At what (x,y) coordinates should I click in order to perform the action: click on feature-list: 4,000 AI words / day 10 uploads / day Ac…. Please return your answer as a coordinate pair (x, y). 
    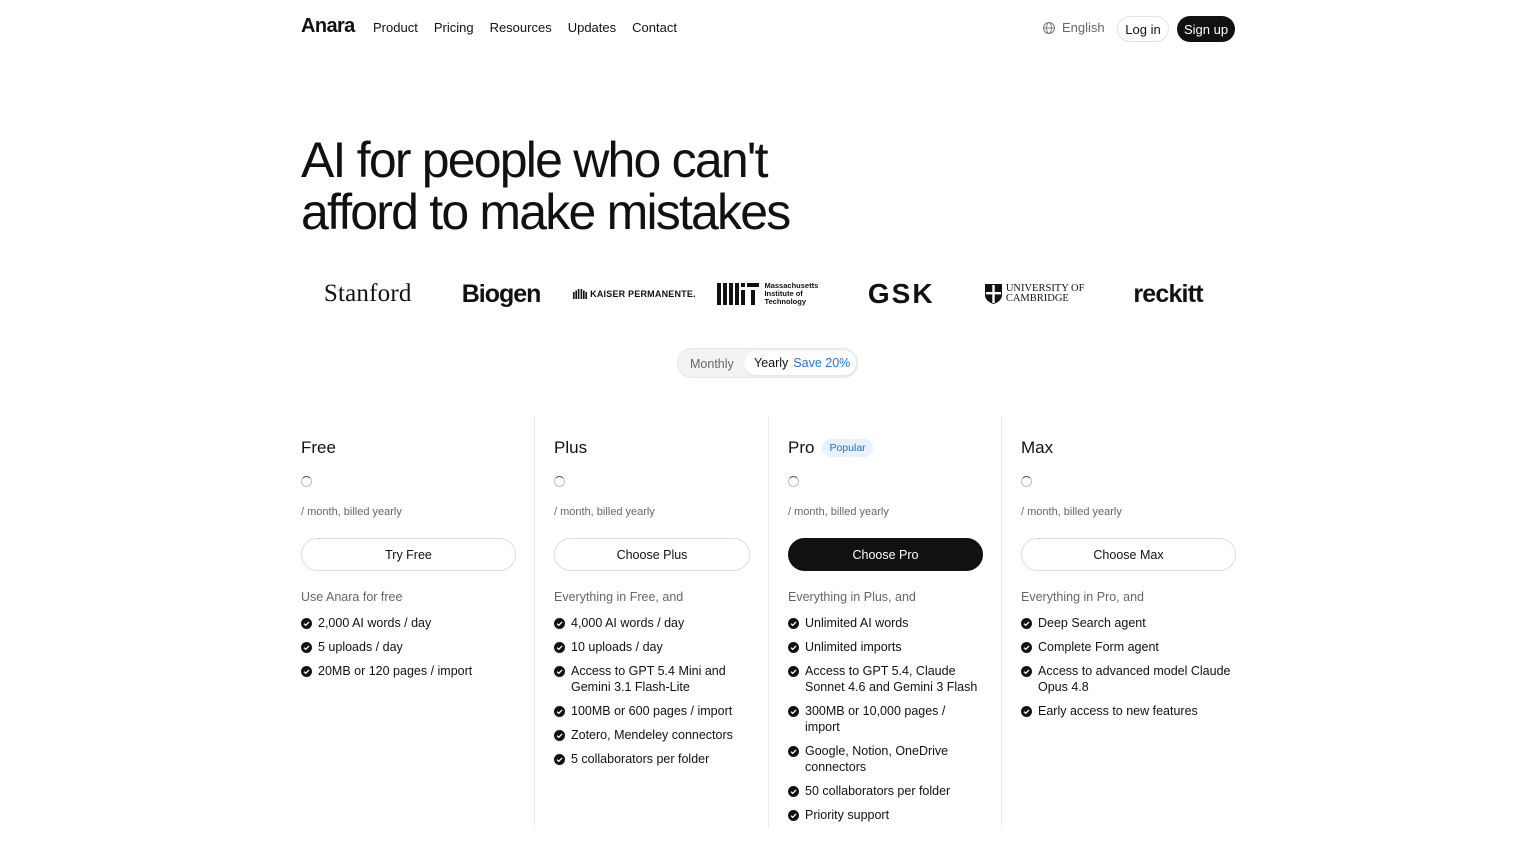
    Looking at the image, I should click on (652, 695).